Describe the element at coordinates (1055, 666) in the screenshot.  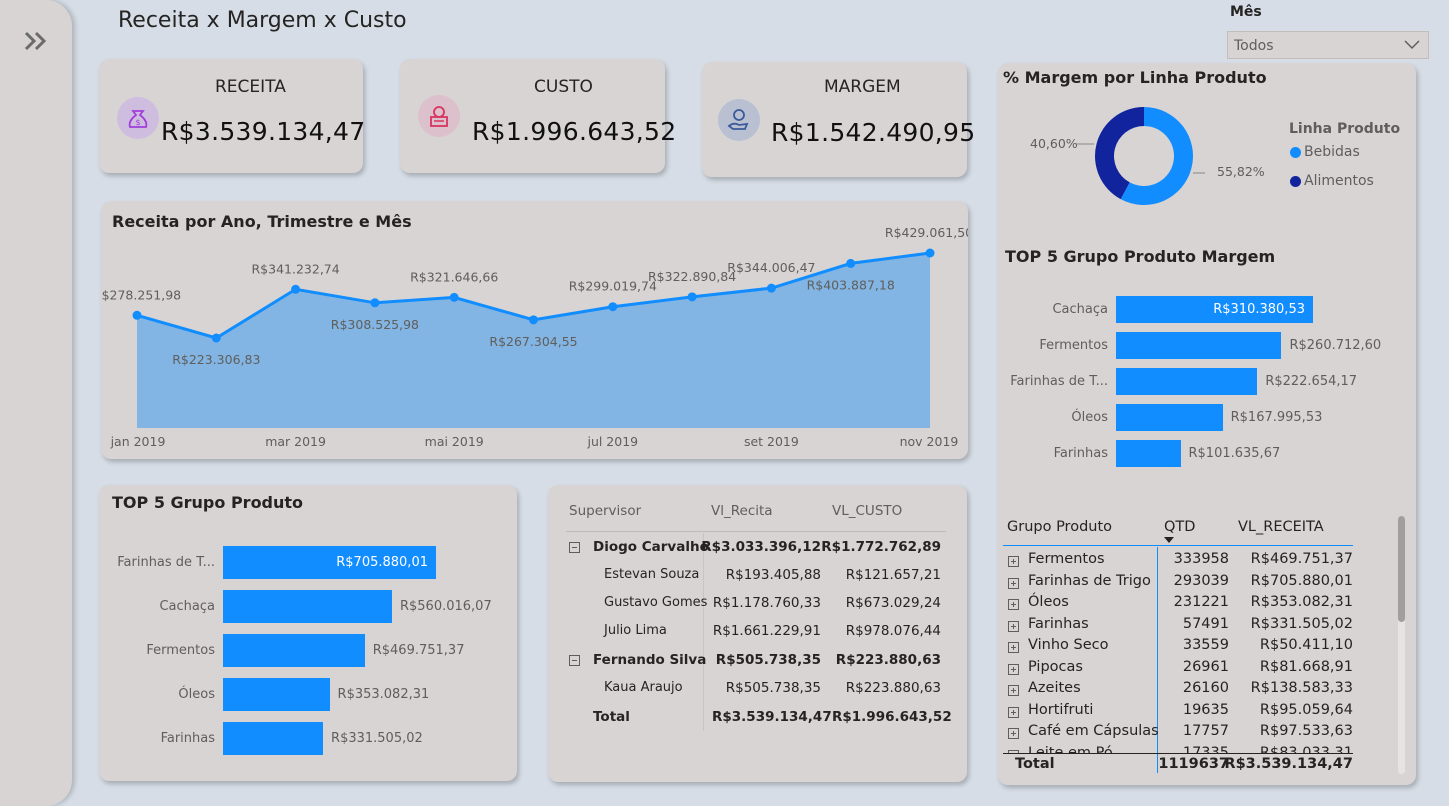
I see `grupo-produto-cell: Pipocas` at that location.